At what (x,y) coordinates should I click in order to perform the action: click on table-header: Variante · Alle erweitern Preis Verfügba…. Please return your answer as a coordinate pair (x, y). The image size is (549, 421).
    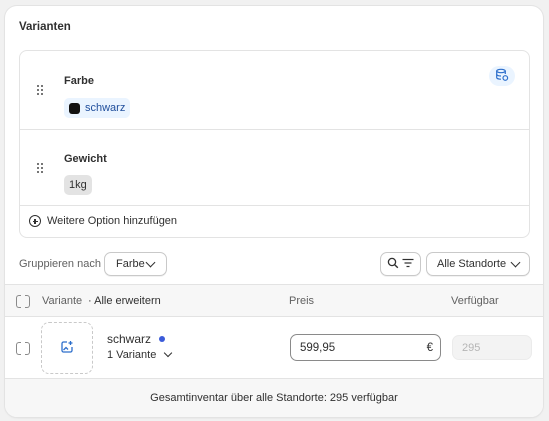
    Looking at the image, I should click on (274, 300).